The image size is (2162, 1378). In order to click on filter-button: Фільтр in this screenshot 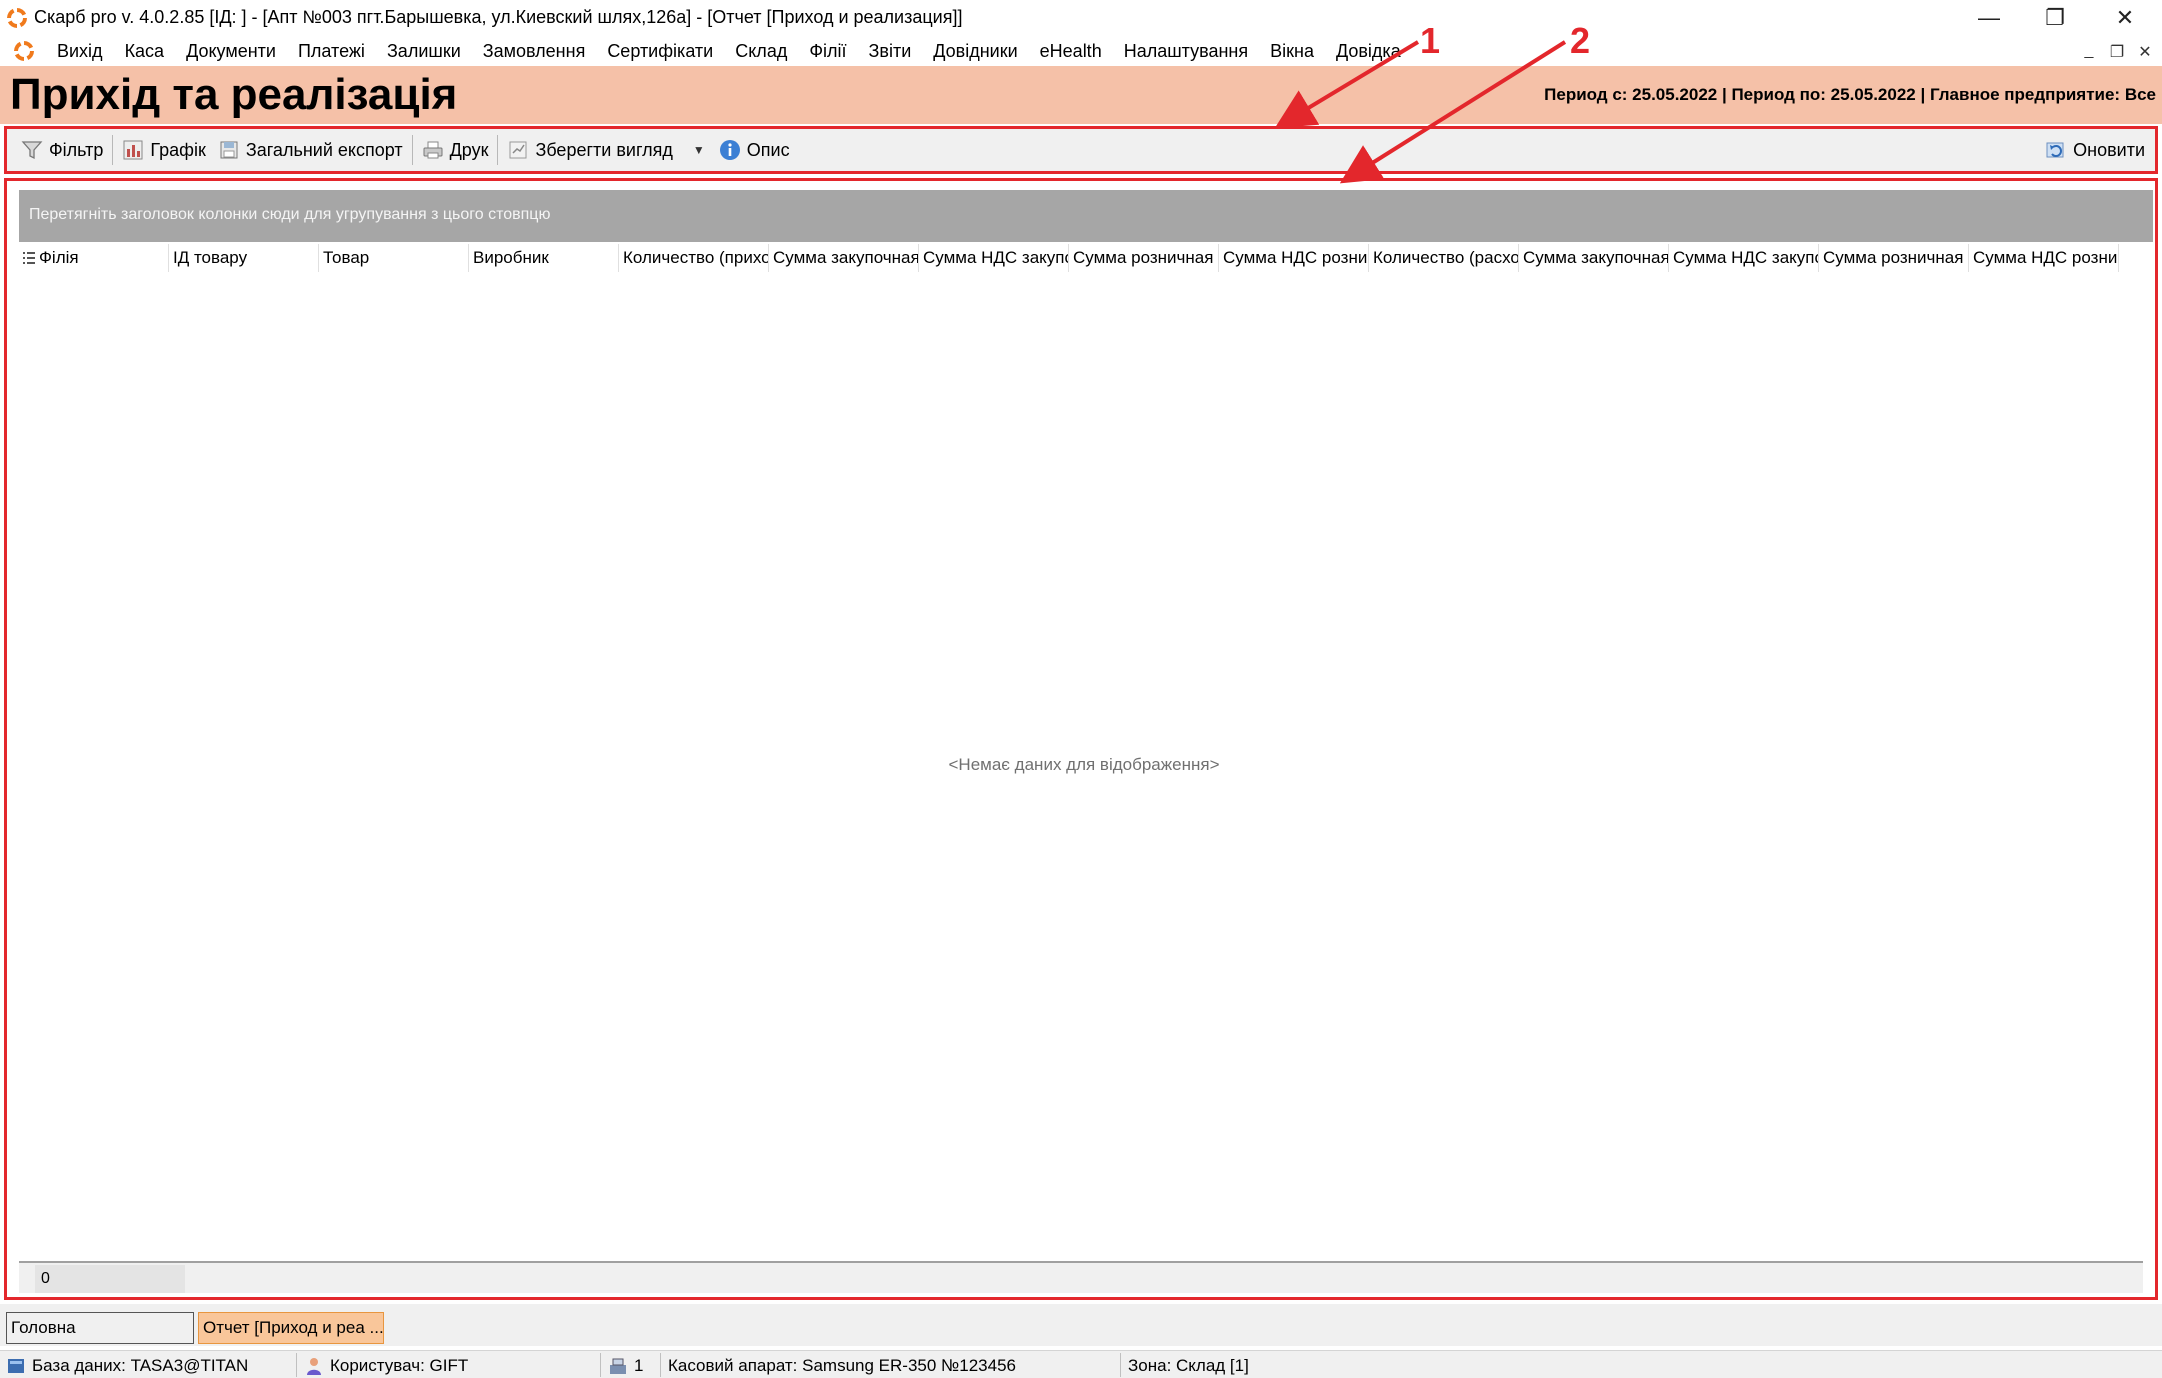, I will do `click(62, 150)`.